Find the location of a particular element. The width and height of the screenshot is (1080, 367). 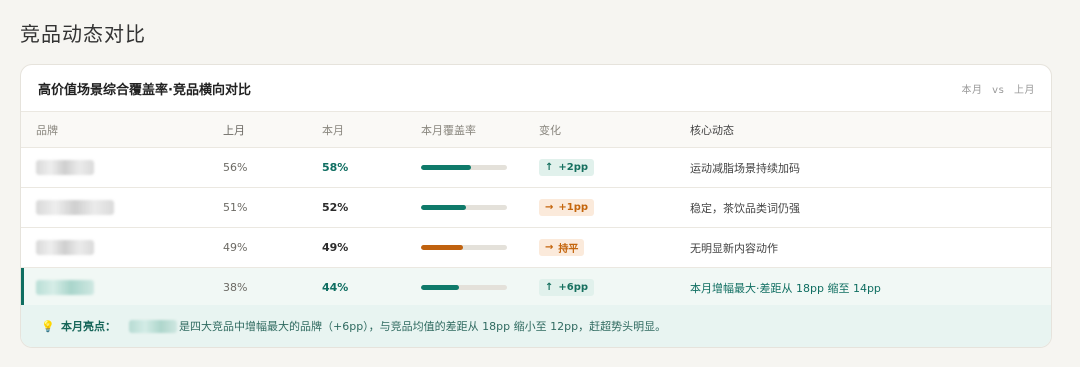

highlight-label: 本月亮点： is located at coordinates (88, 326).